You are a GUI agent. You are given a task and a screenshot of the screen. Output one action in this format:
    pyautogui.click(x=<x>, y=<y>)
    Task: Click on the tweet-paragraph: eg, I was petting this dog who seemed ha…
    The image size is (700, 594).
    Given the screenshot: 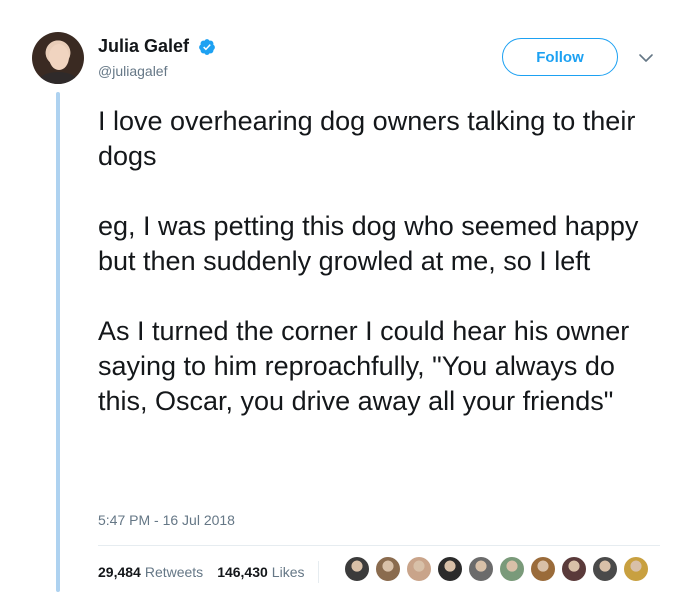 What is the action you would take?
    pyautogui.click(x=368, y=243)
    